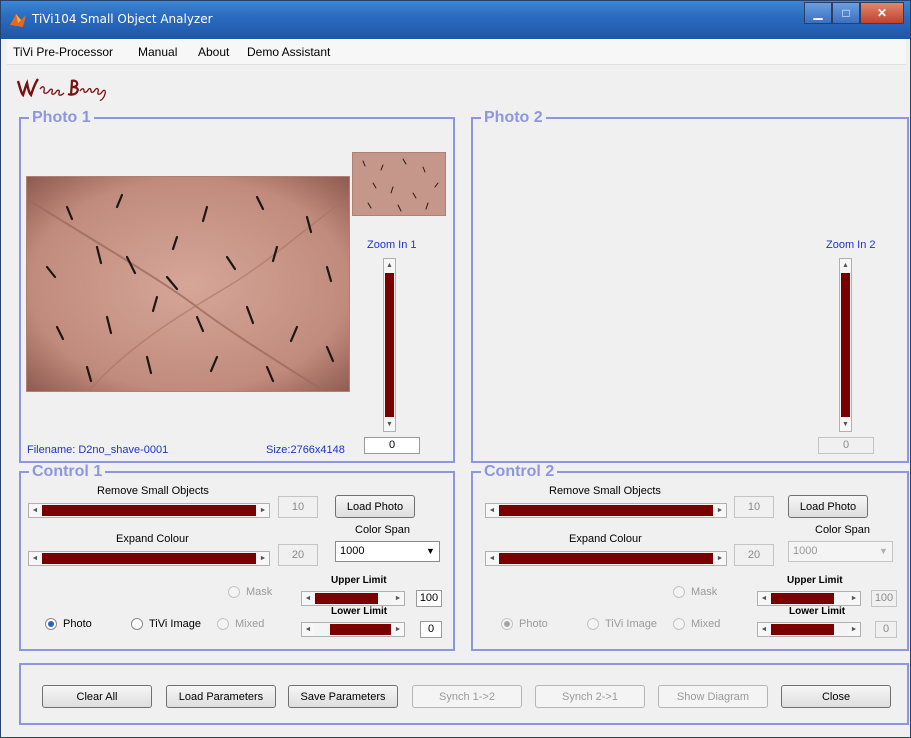 The width and height of the screenshot is (911, 738). I want to click on remove-small-objects-2-value: 10, so click(754, 507).